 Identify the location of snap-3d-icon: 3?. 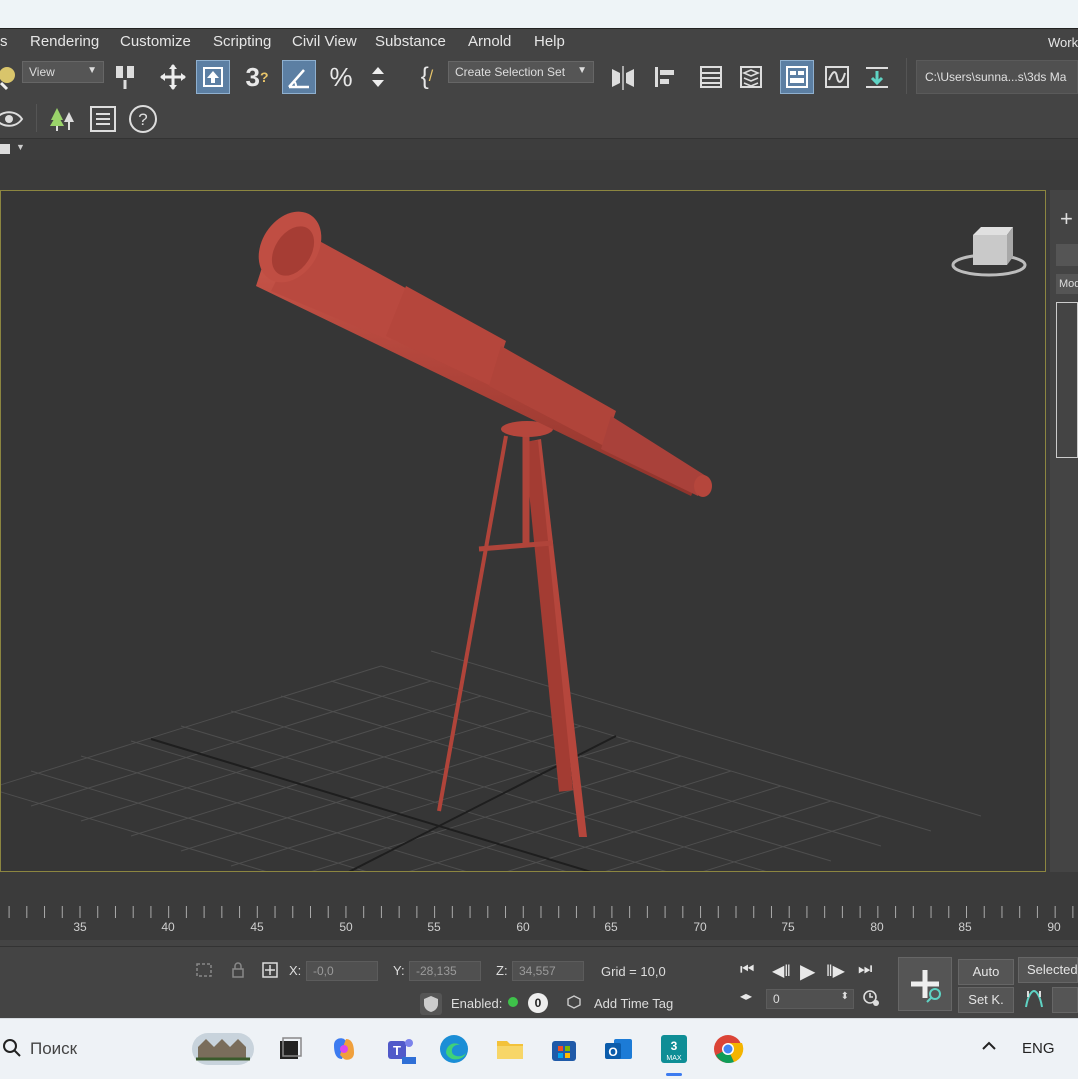
(257, 77).